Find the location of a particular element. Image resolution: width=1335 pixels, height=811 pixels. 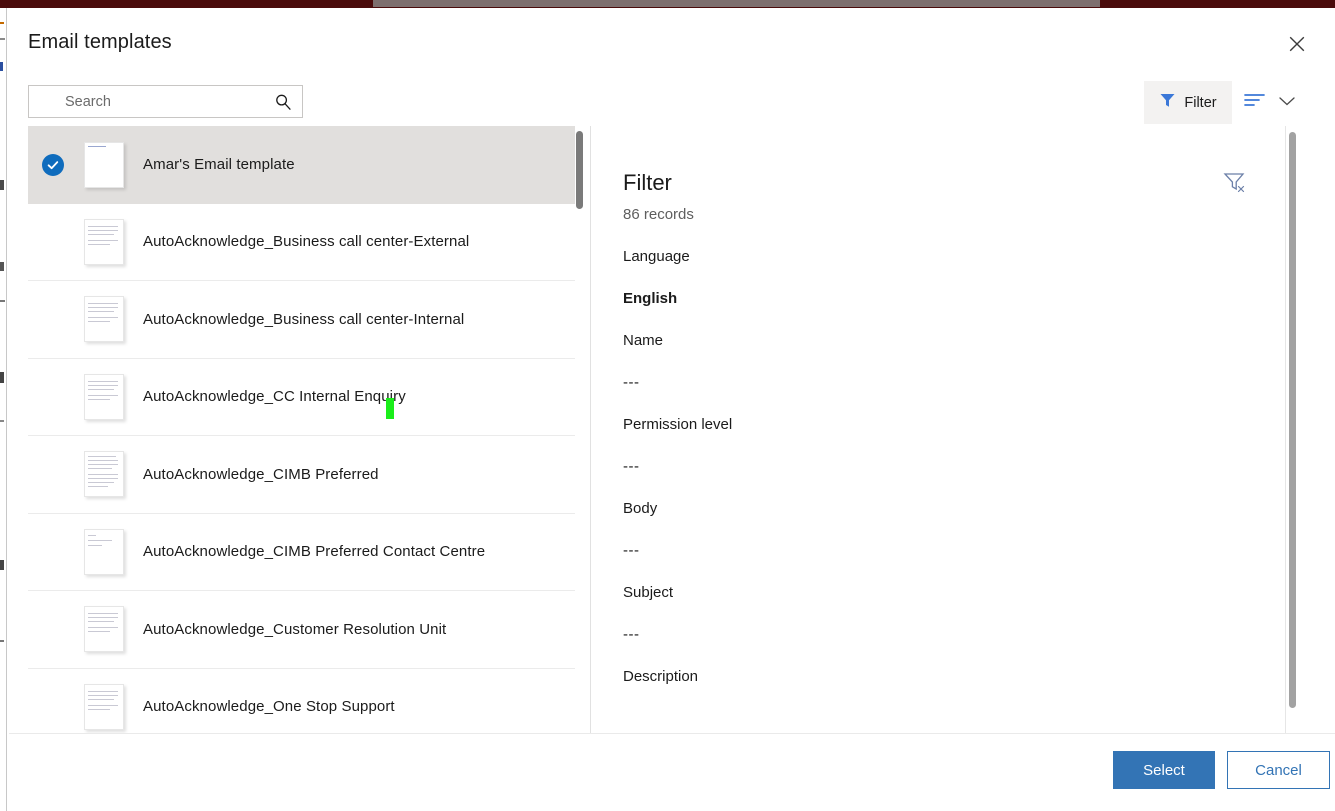

list-item: Amar's Email template is located at coordinates (304, 165).